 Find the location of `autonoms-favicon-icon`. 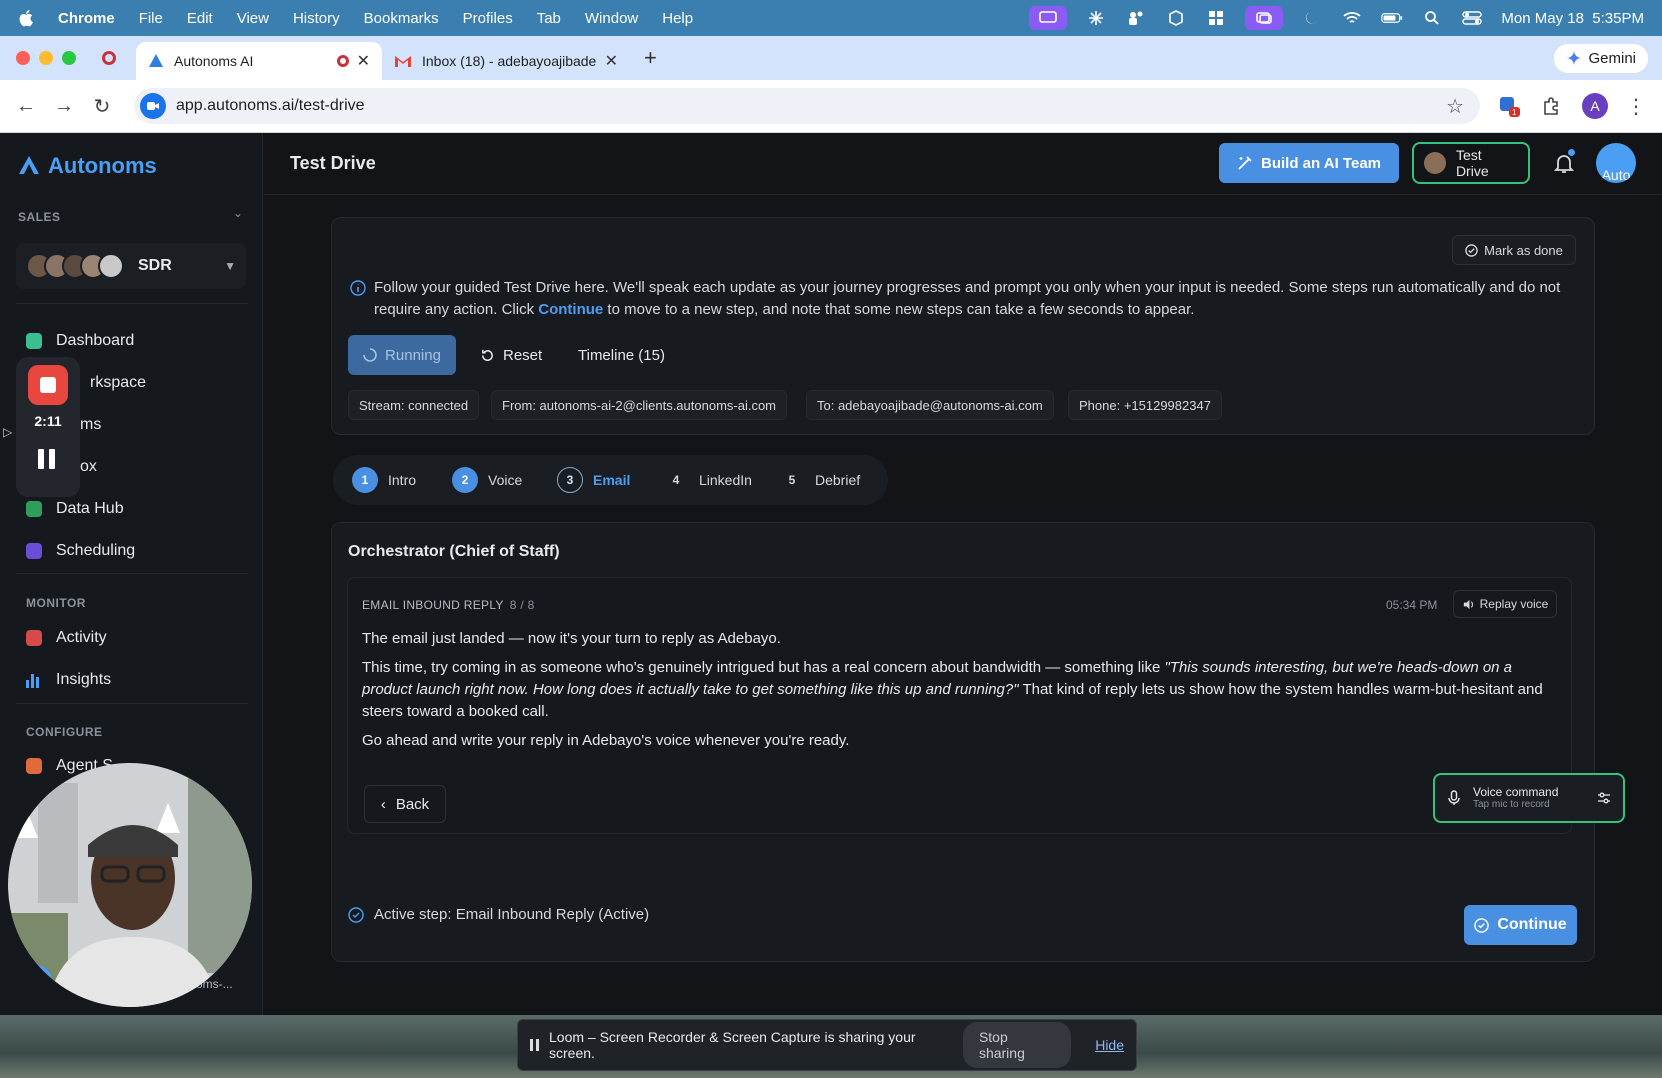

autonoms-favicon-icon is located at coordinates (156, 60).